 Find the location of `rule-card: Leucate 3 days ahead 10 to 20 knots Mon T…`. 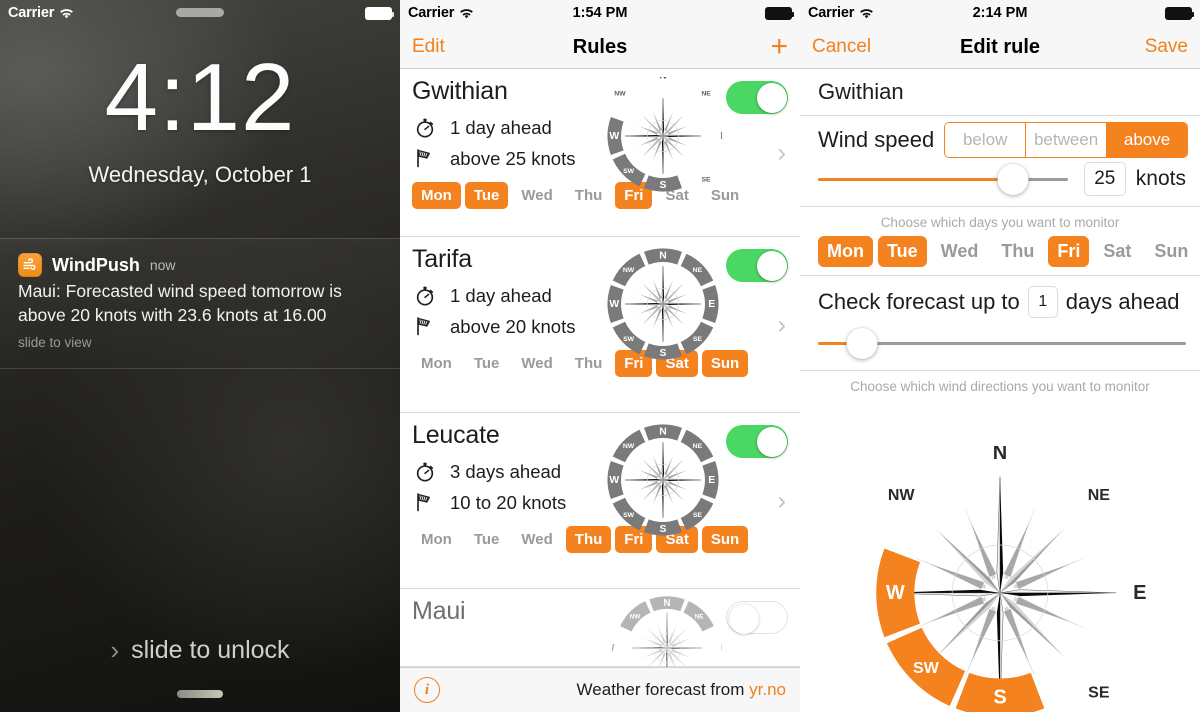

rule-card: Leucate 3 days ahead 10 to 20 knots Mon T… is located at coordinates (600, 501).